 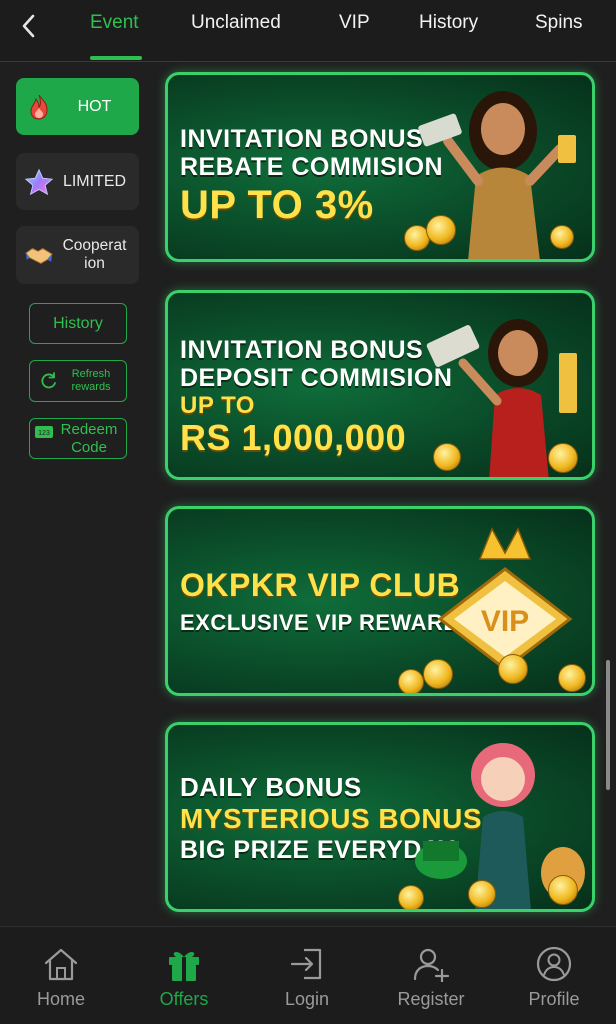 What do you see at coordinates (61, 964) in the screenshot?
I see `home-icon` at bounding box center [61, 964].